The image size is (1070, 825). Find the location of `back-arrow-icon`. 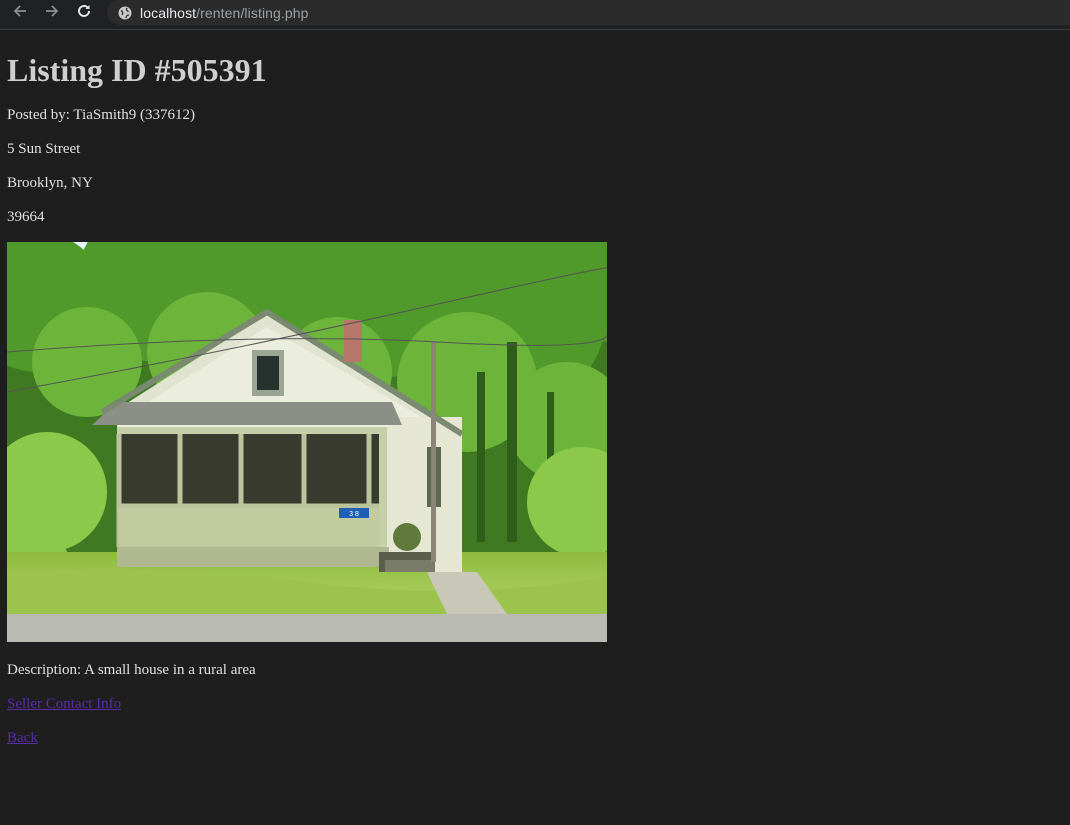

back-arrow-icon is located at coordinates (20, 11).